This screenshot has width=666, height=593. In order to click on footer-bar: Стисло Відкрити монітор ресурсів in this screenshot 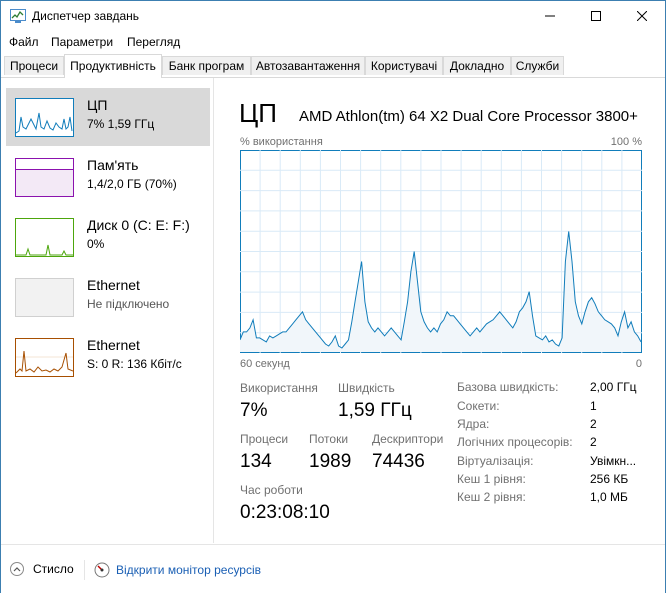, I will do `click(333, 568)`.